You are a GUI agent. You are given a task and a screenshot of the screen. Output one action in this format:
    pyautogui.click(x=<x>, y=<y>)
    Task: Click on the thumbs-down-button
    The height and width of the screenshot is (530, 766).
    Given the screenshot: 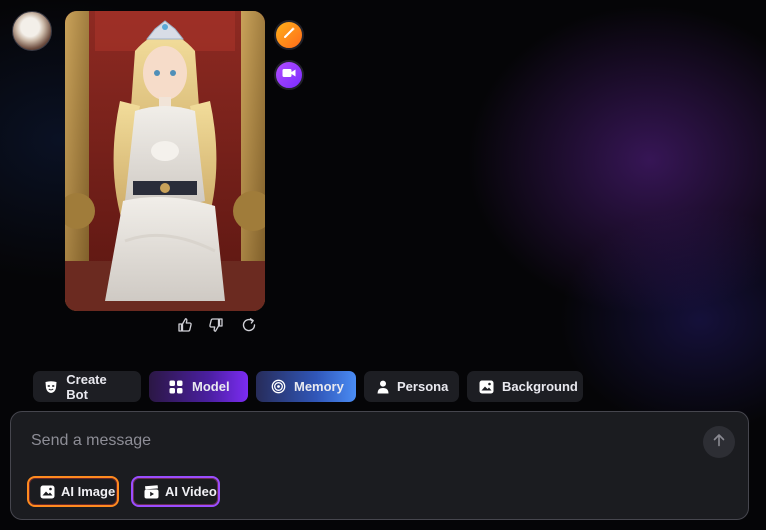 What is the action you would take?
    pyautogui.click(x=216, y=327)
    